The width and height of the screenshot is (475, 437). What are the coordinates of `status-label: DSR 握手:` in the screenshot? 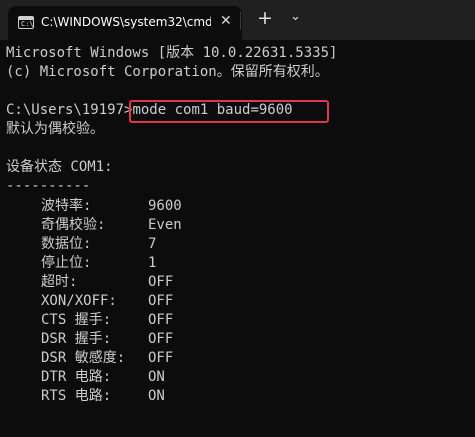 It's located at (76, 339).